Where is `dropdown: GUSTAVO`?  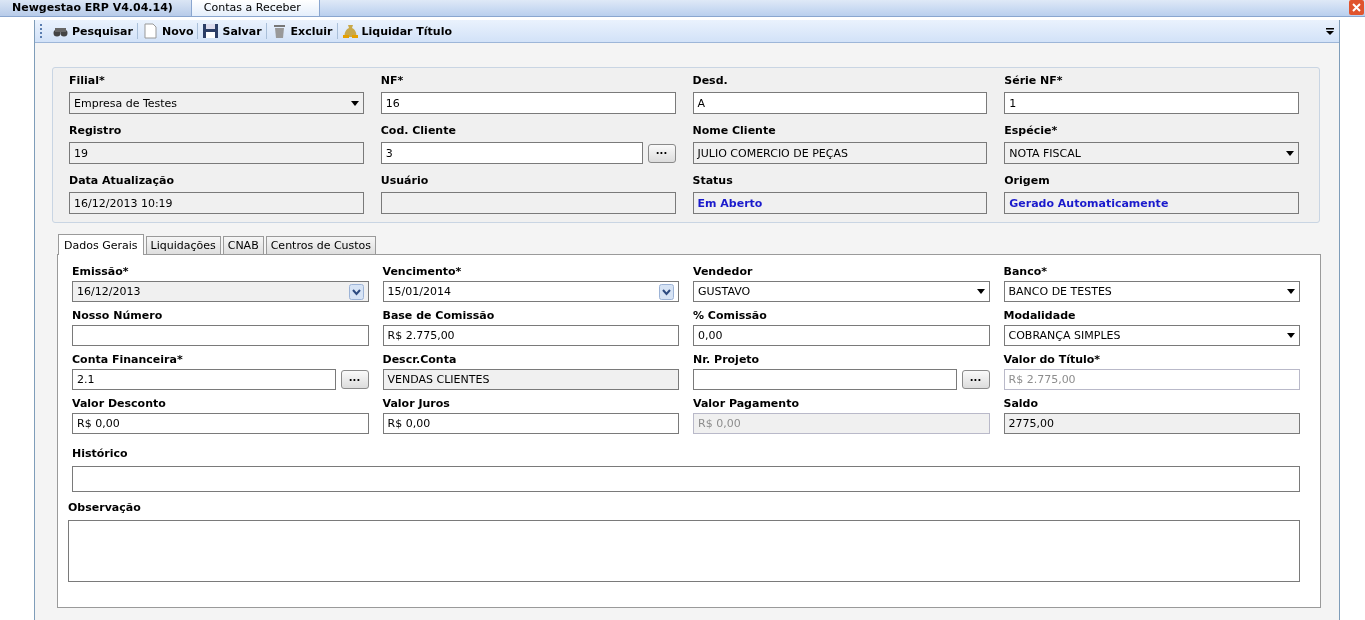 dropdown: GUSTAVO is located at coordinates (841, 291).